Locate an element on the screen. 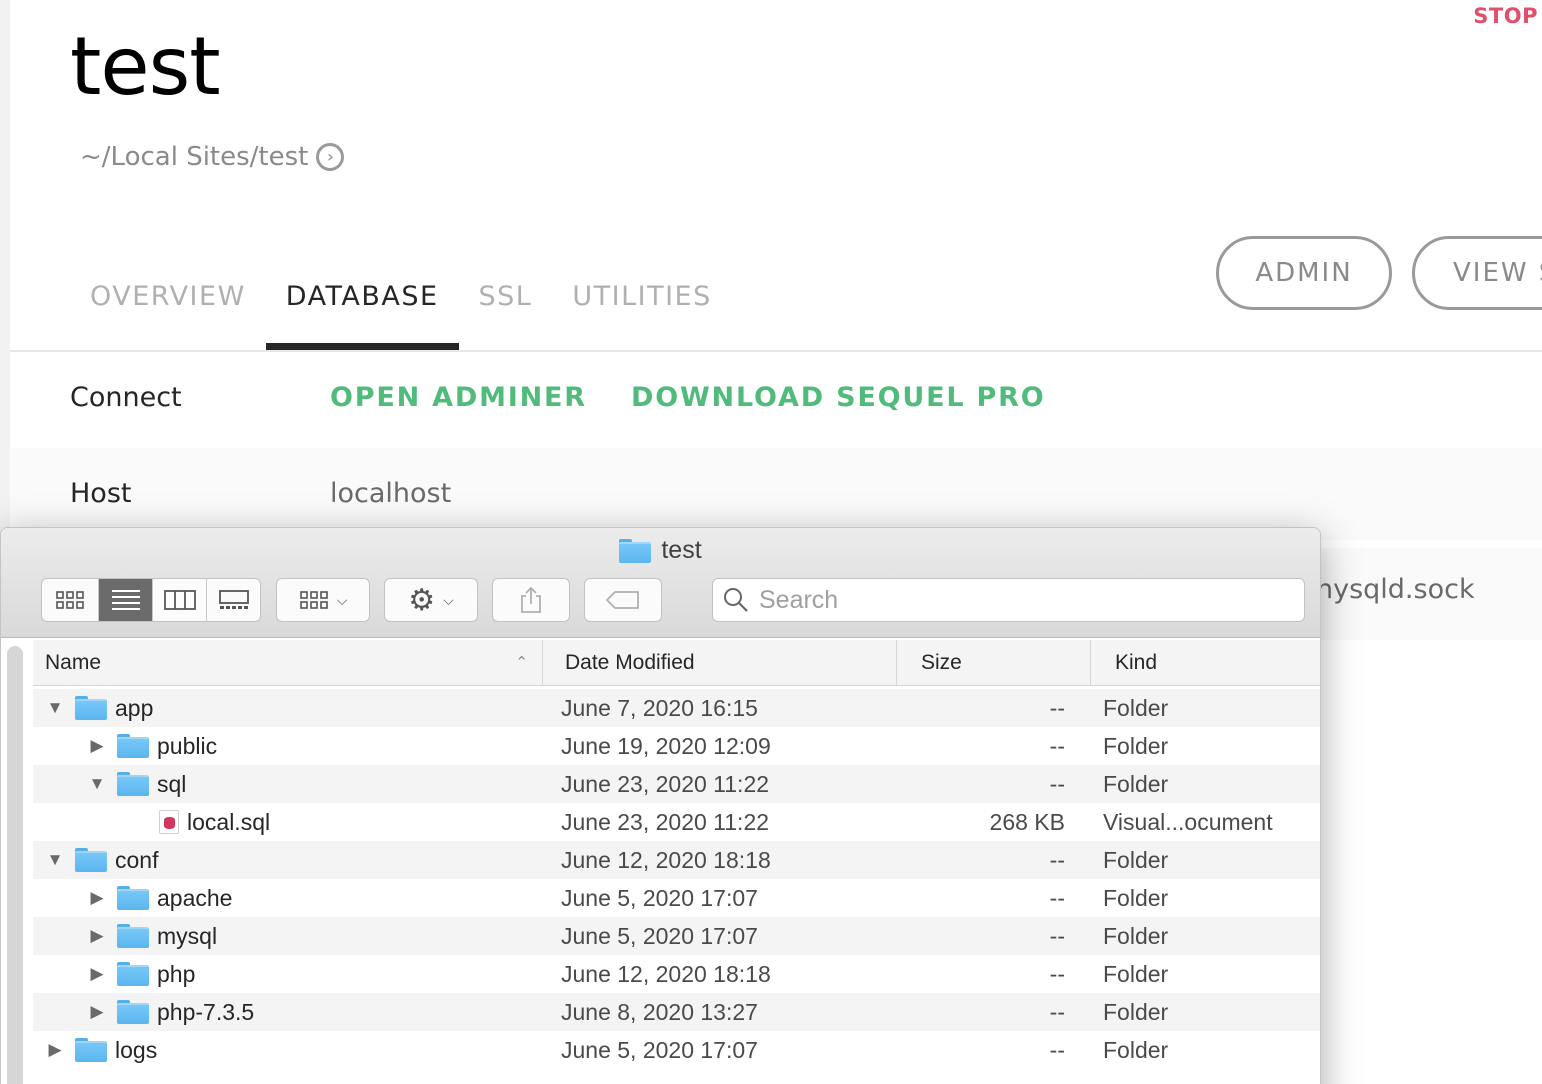 Image resolution: width=1542 pixels, height=1084 pixels. file-row: ▶ mysql June 5, 2020 17:07 -- Folder is located at coordinates (676, 936).